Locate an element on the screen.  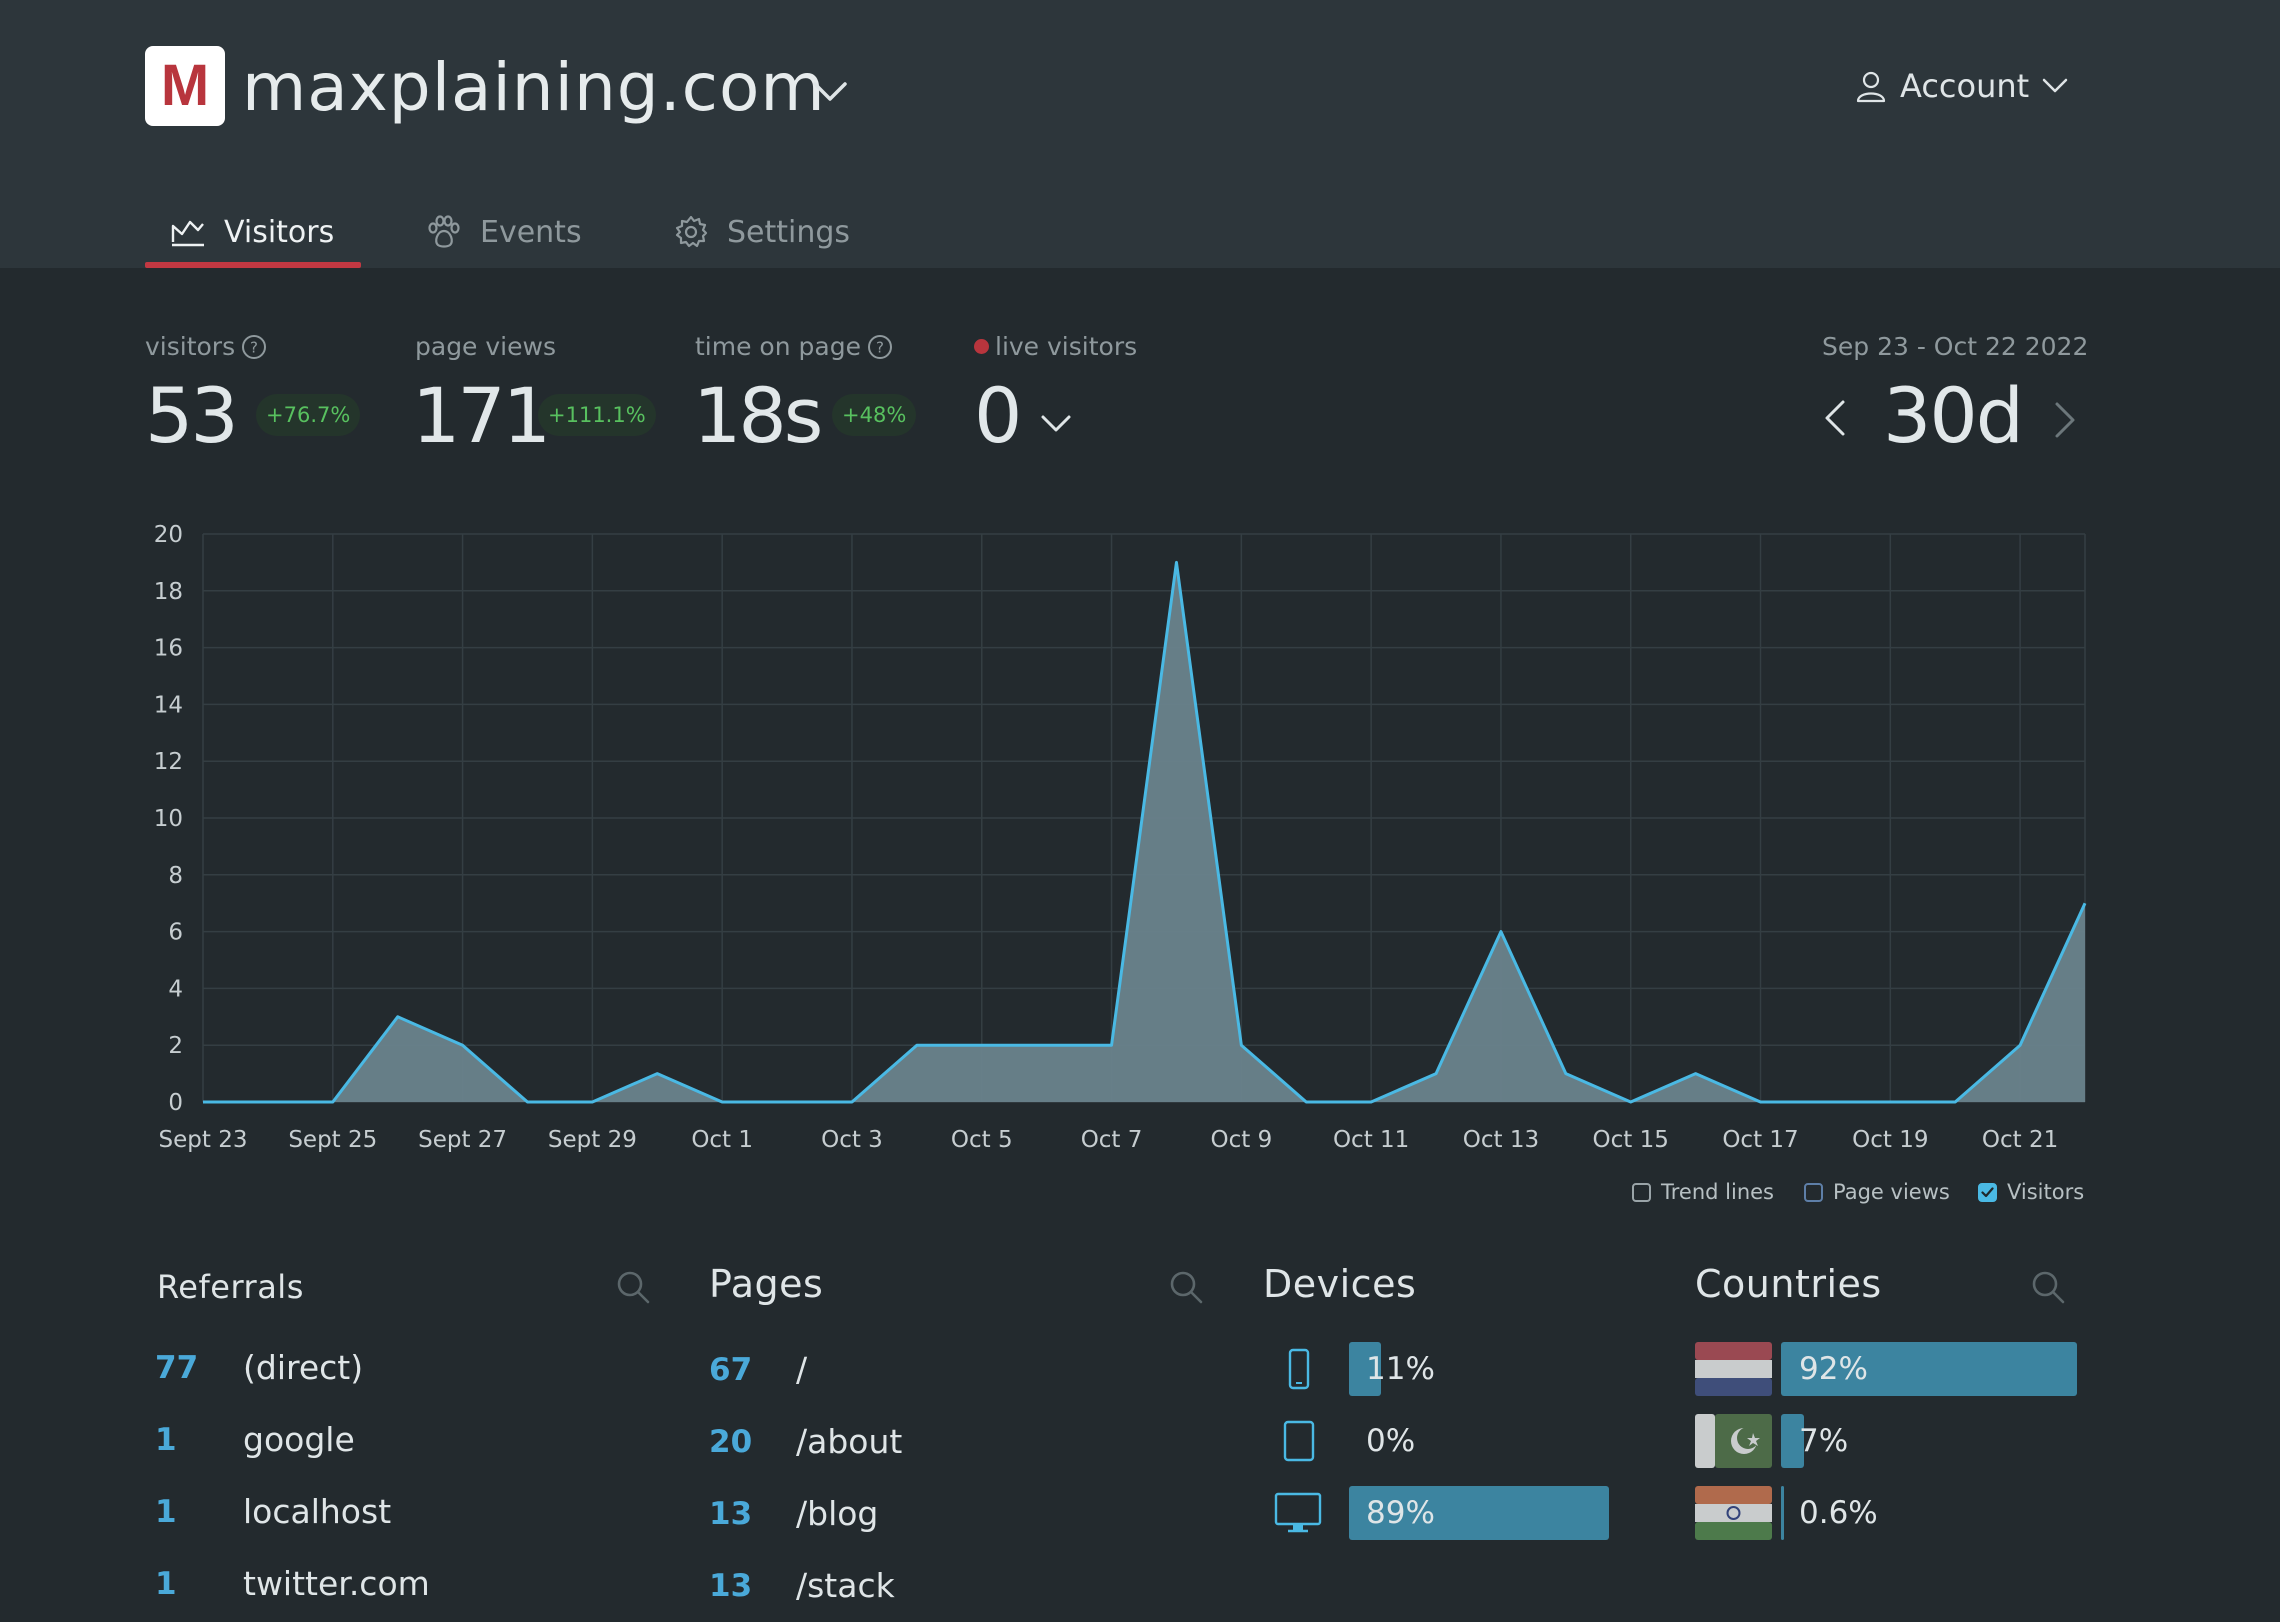
y-tick-label: 0 is located at coordinates (175, 1103).